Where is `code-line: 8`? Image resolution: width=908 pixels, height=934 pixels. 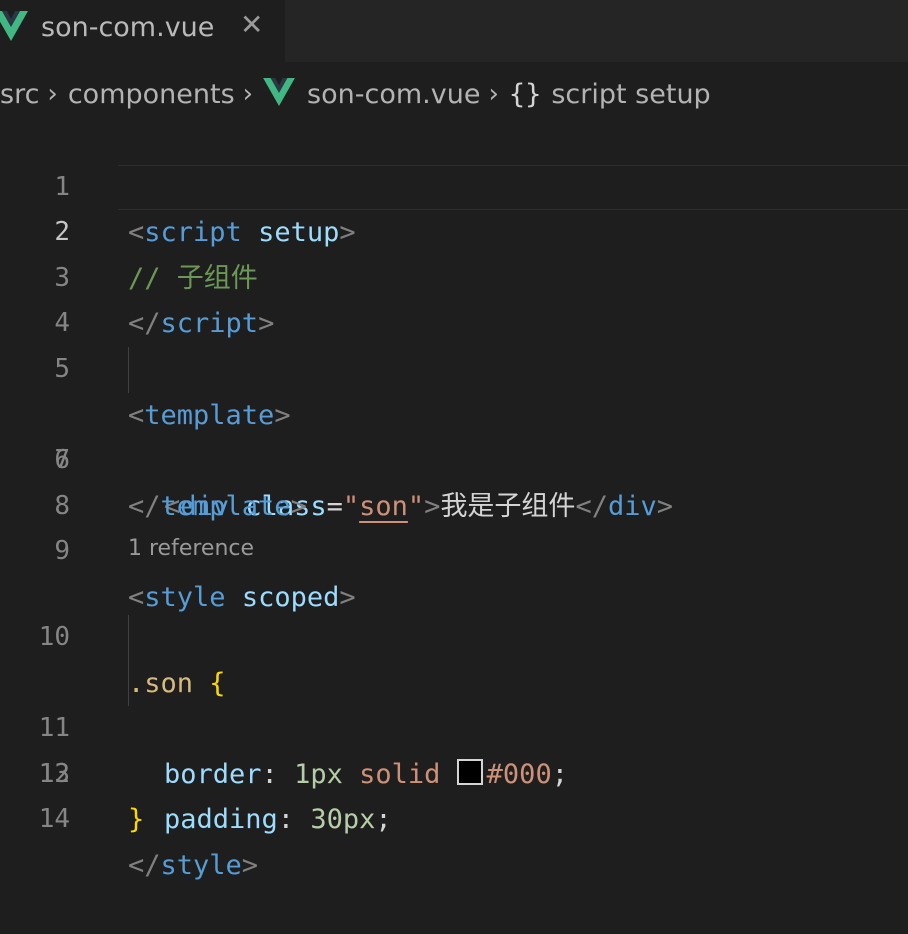 code-line: 8 is located at coordinates (454, 479).